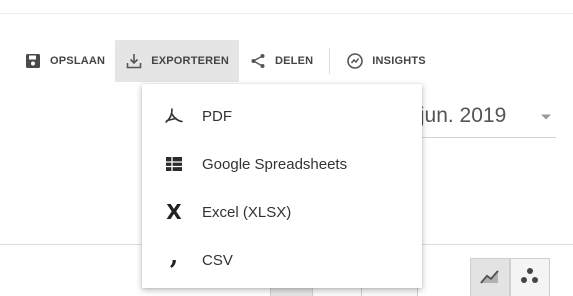 Image resolution: width=573 pixels, height=296 pixels. I want to click on share-button: DELEN, so click(281, 61).